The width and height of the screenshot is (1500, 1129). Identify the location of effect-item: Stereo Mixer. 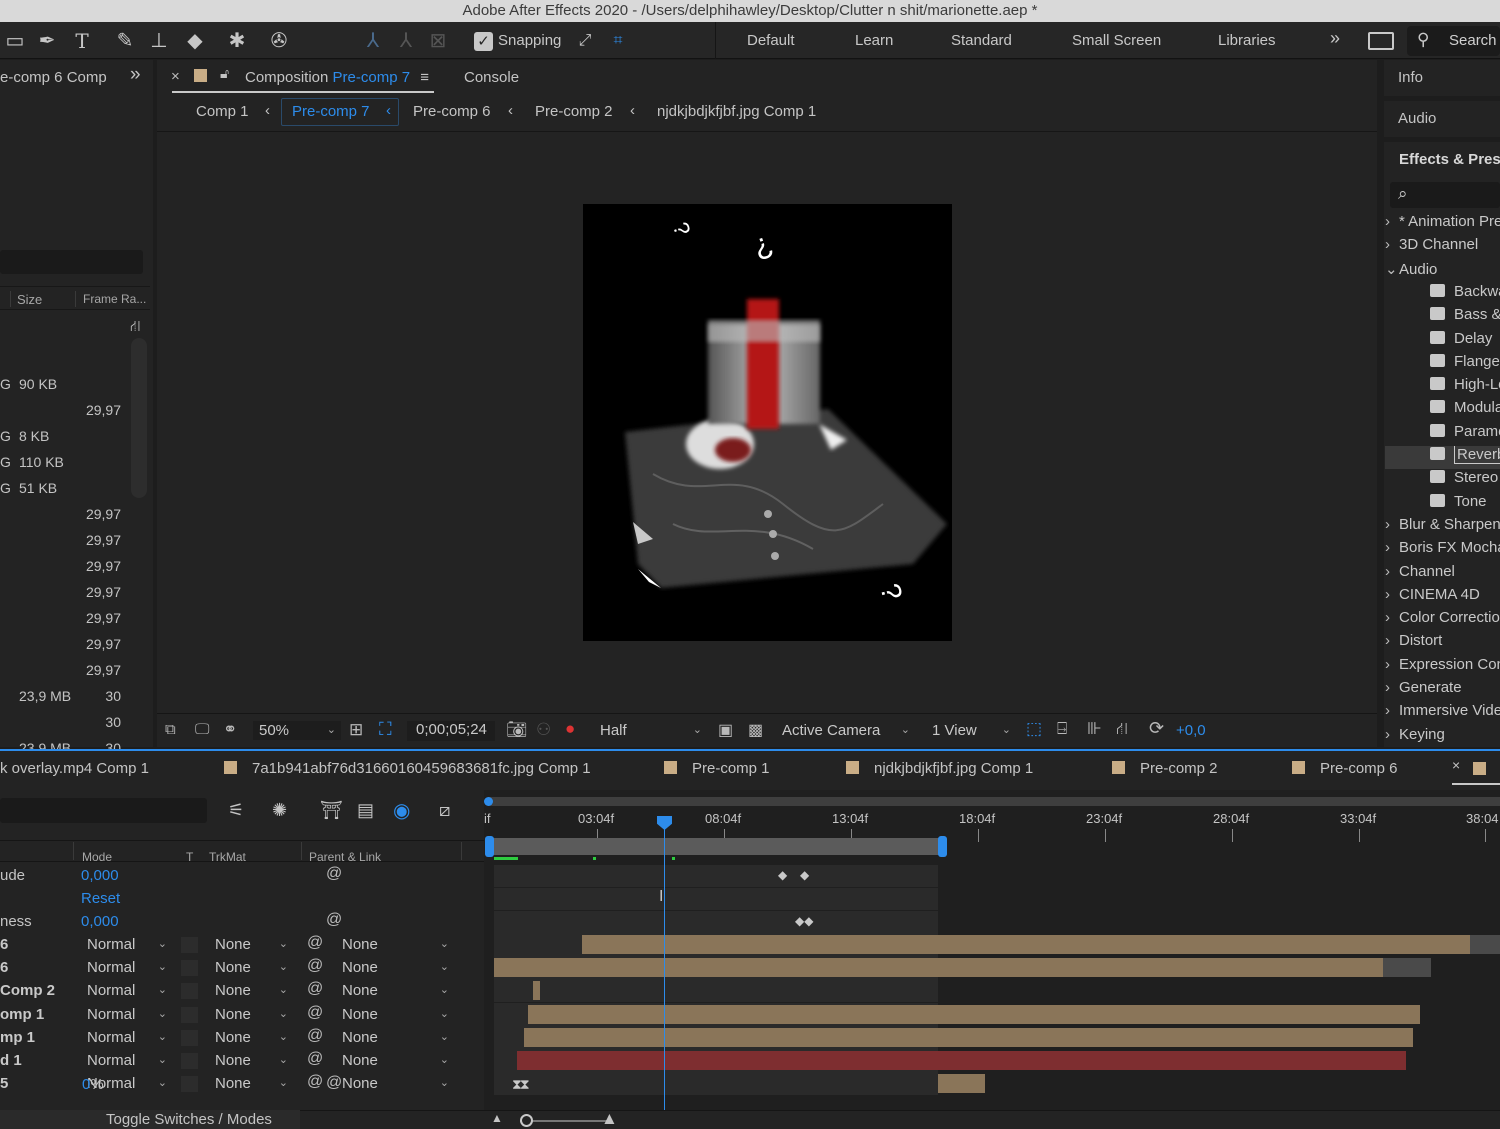
(1442, 480).